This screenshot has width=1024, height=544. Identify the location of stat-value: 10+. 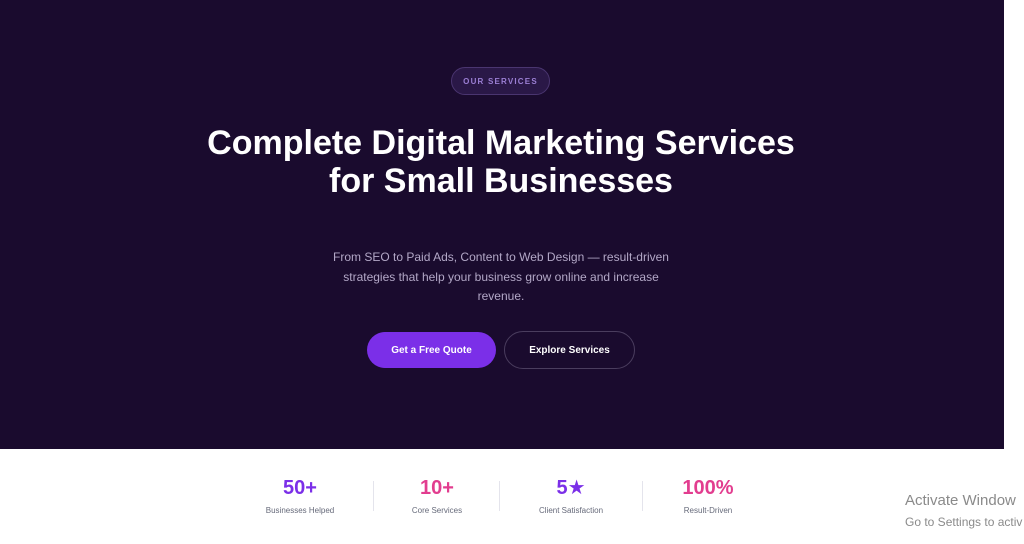
(437, 488).